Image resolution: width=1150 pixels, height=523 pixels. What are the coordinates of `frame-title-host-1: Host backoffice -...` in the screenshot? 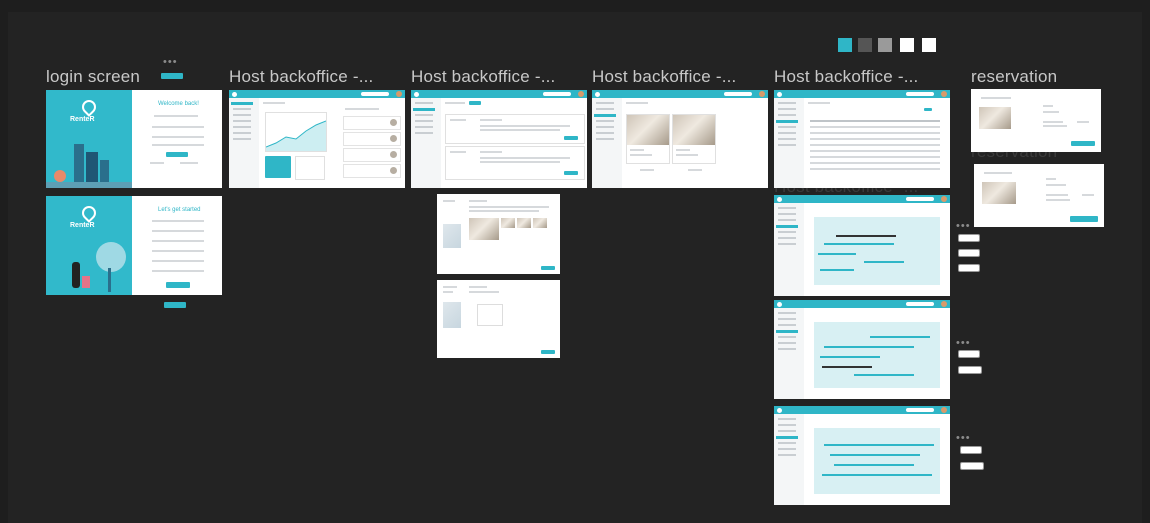 It's located at (301, 77).